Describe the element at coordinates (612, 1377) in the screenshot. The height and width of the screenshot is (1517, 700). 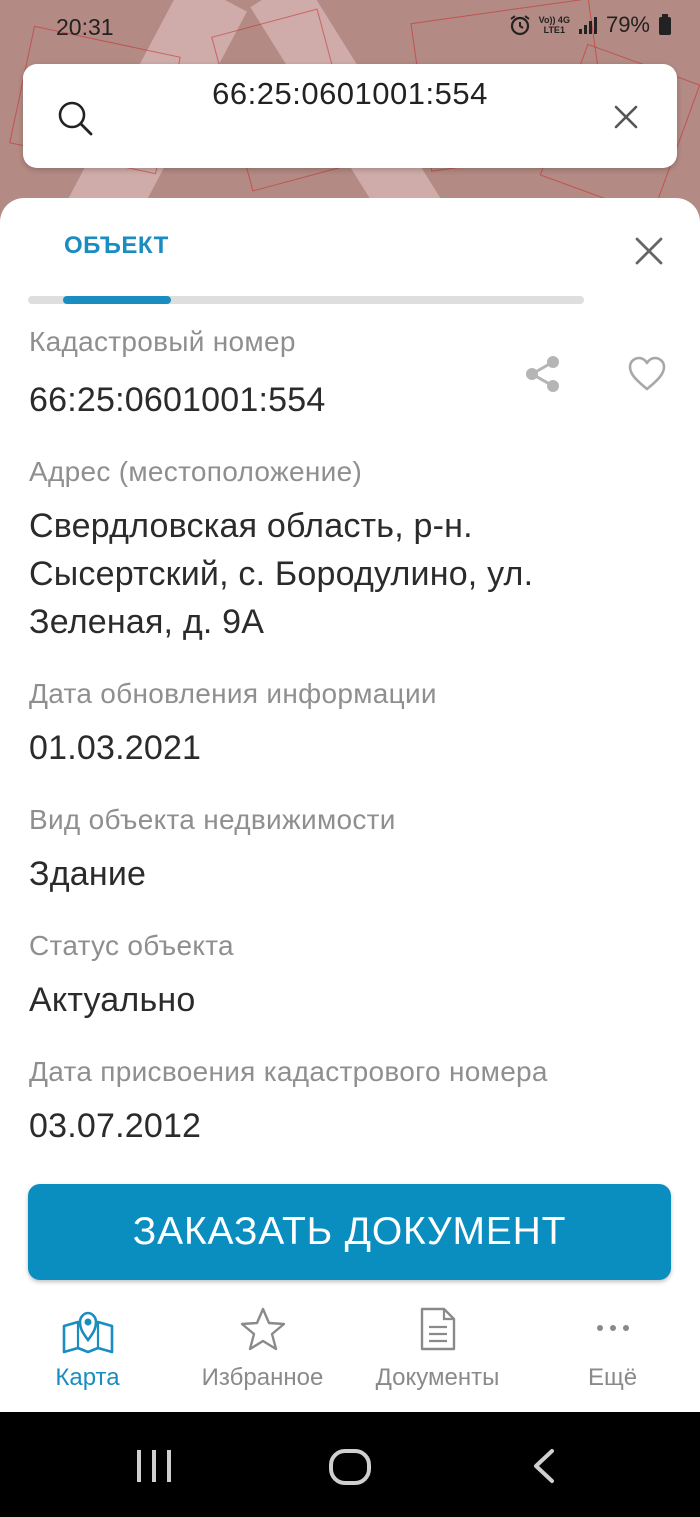
I see `nav-label: Ещё` at that location.